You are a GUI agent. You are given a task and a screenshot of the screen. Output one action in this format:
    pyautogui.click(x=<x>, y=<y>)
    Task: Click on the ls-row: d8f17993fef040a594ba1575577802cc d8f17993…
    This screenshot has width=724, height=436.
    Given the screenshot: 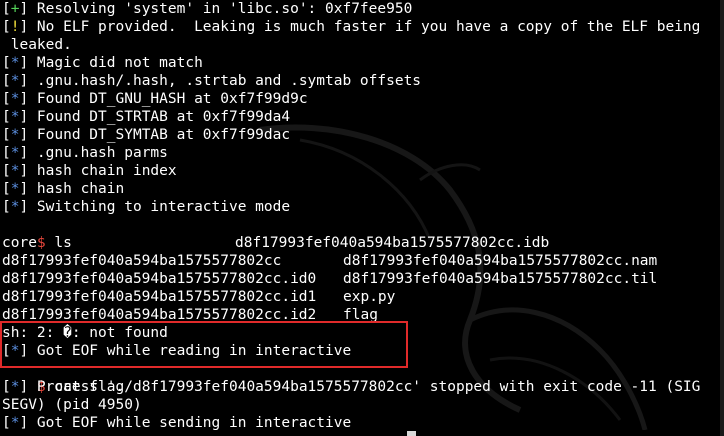 What is the action you would take?
    pyautogui.click(x=362, y=261)
    